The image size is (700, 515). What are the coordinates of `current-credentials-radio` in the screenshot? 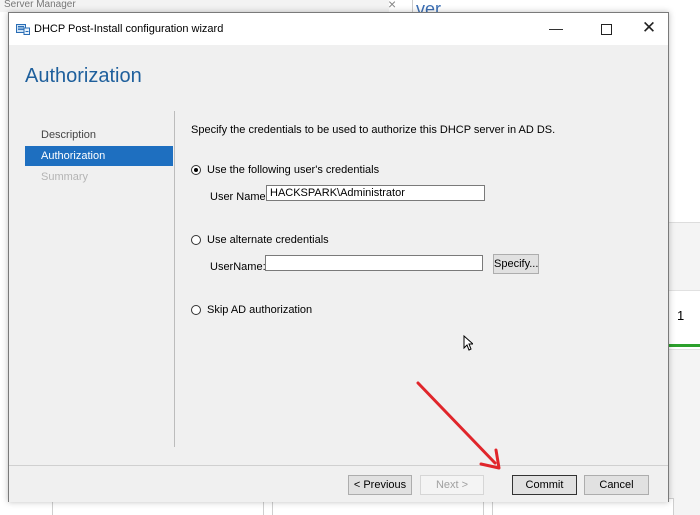 It's located at (196, 170).